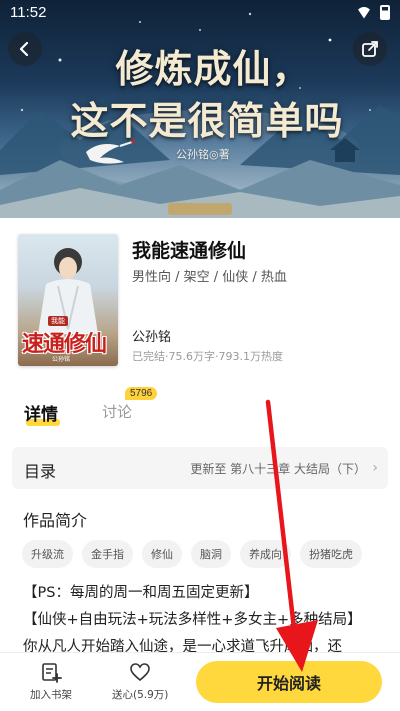 The width and height of the screenshot is (400, 711). What do you see at coordinates (51, 695) in the screenshot?
I see `add-to-shelf-label: 加入书架` at bounding box center [51, 695].